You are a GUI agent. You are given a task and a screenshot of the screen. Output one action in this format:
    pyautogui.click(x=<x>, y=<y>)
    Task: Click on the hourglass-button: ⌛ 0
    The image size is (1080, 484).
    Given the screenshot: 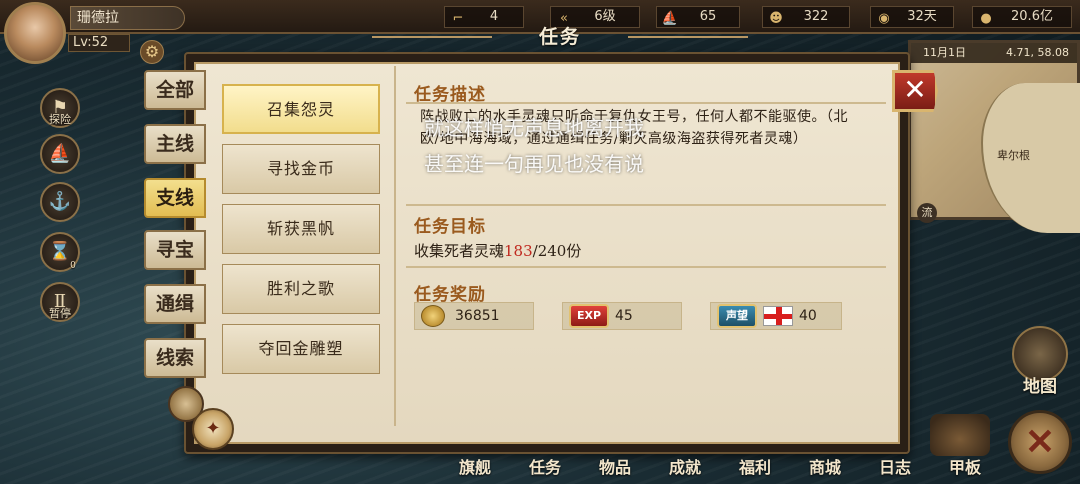 What is the action you would take?
    pyautogui.click(x=60, y=252)
    